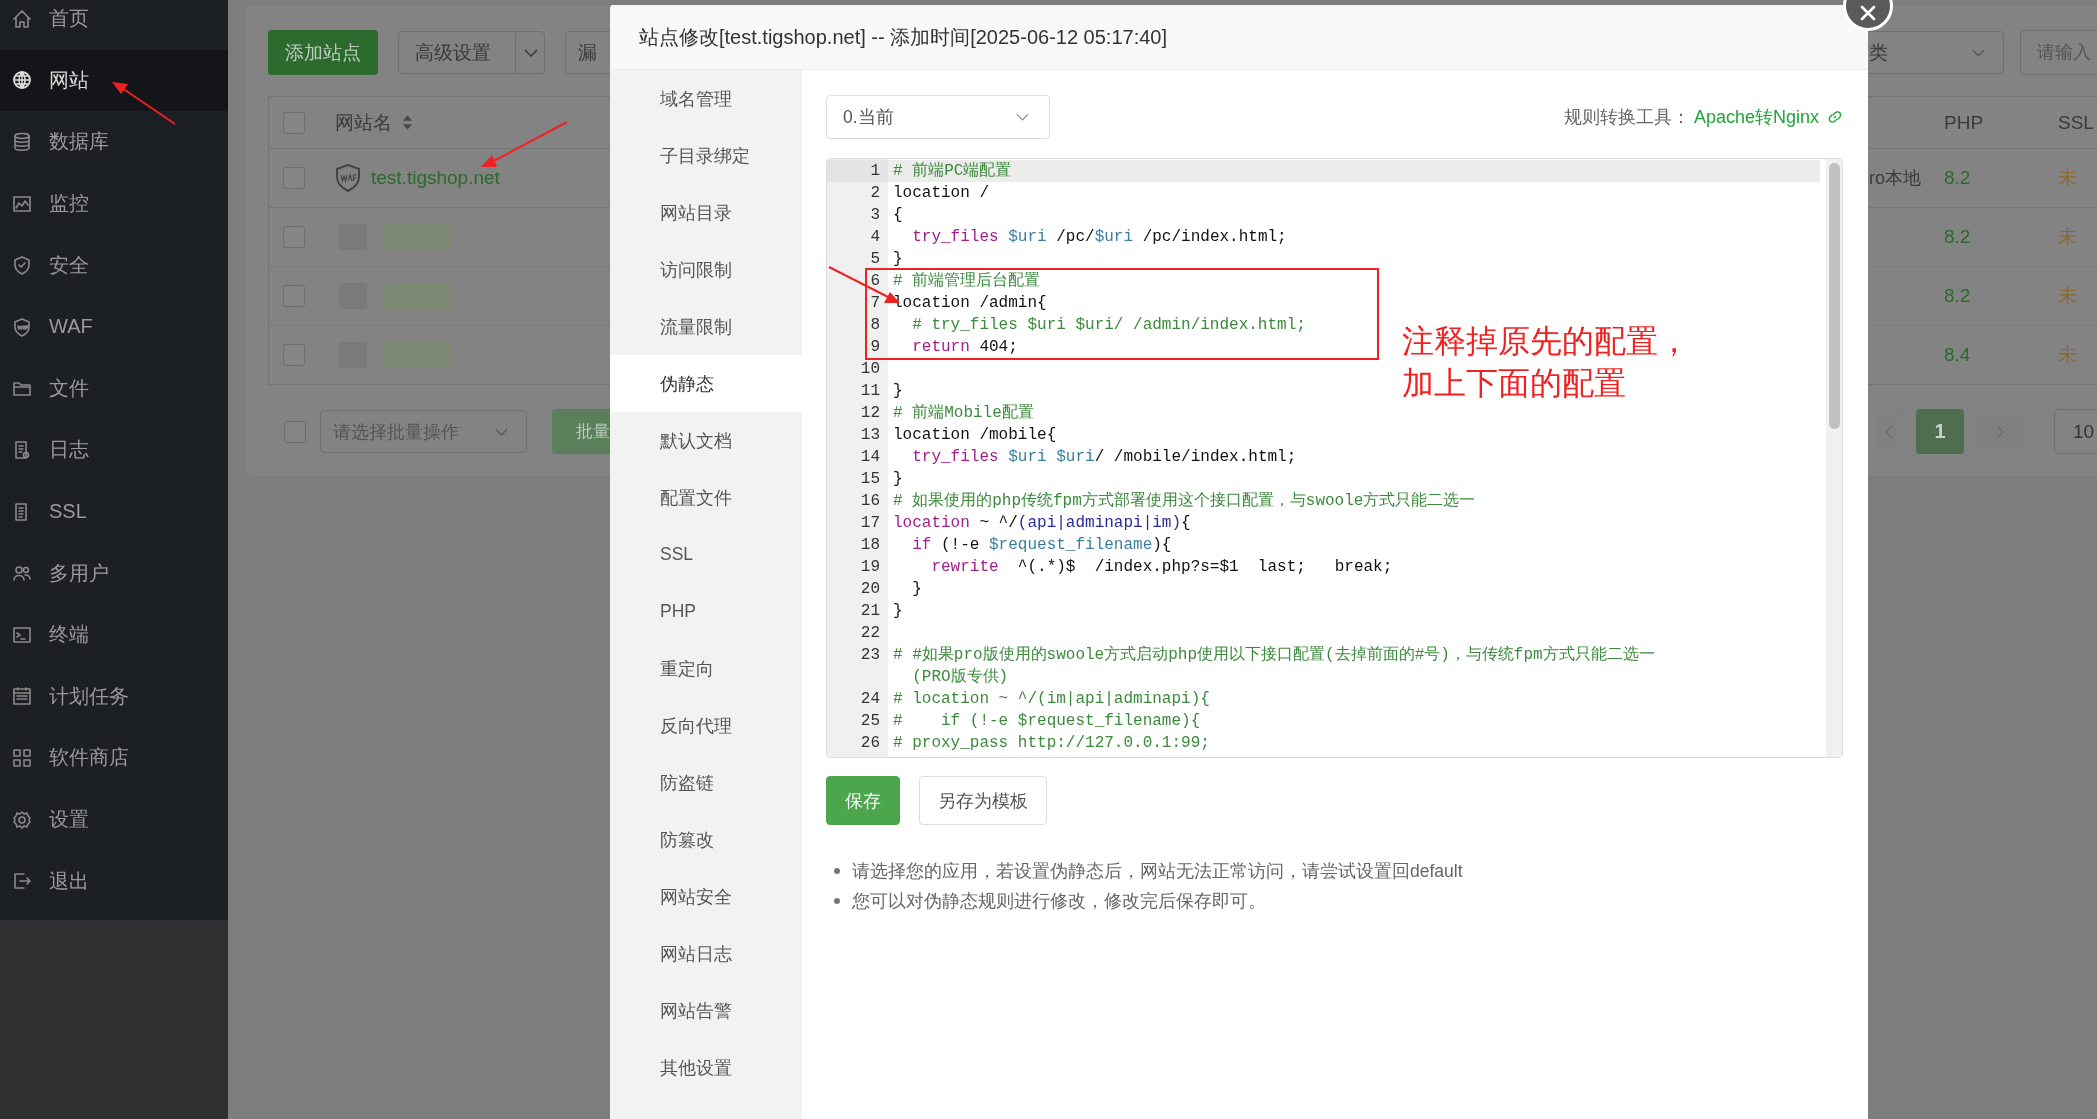  What do you see at coordinates (875, 347) in the screenshot?
I see `line-number: 9` at bounding box center [875, 347].